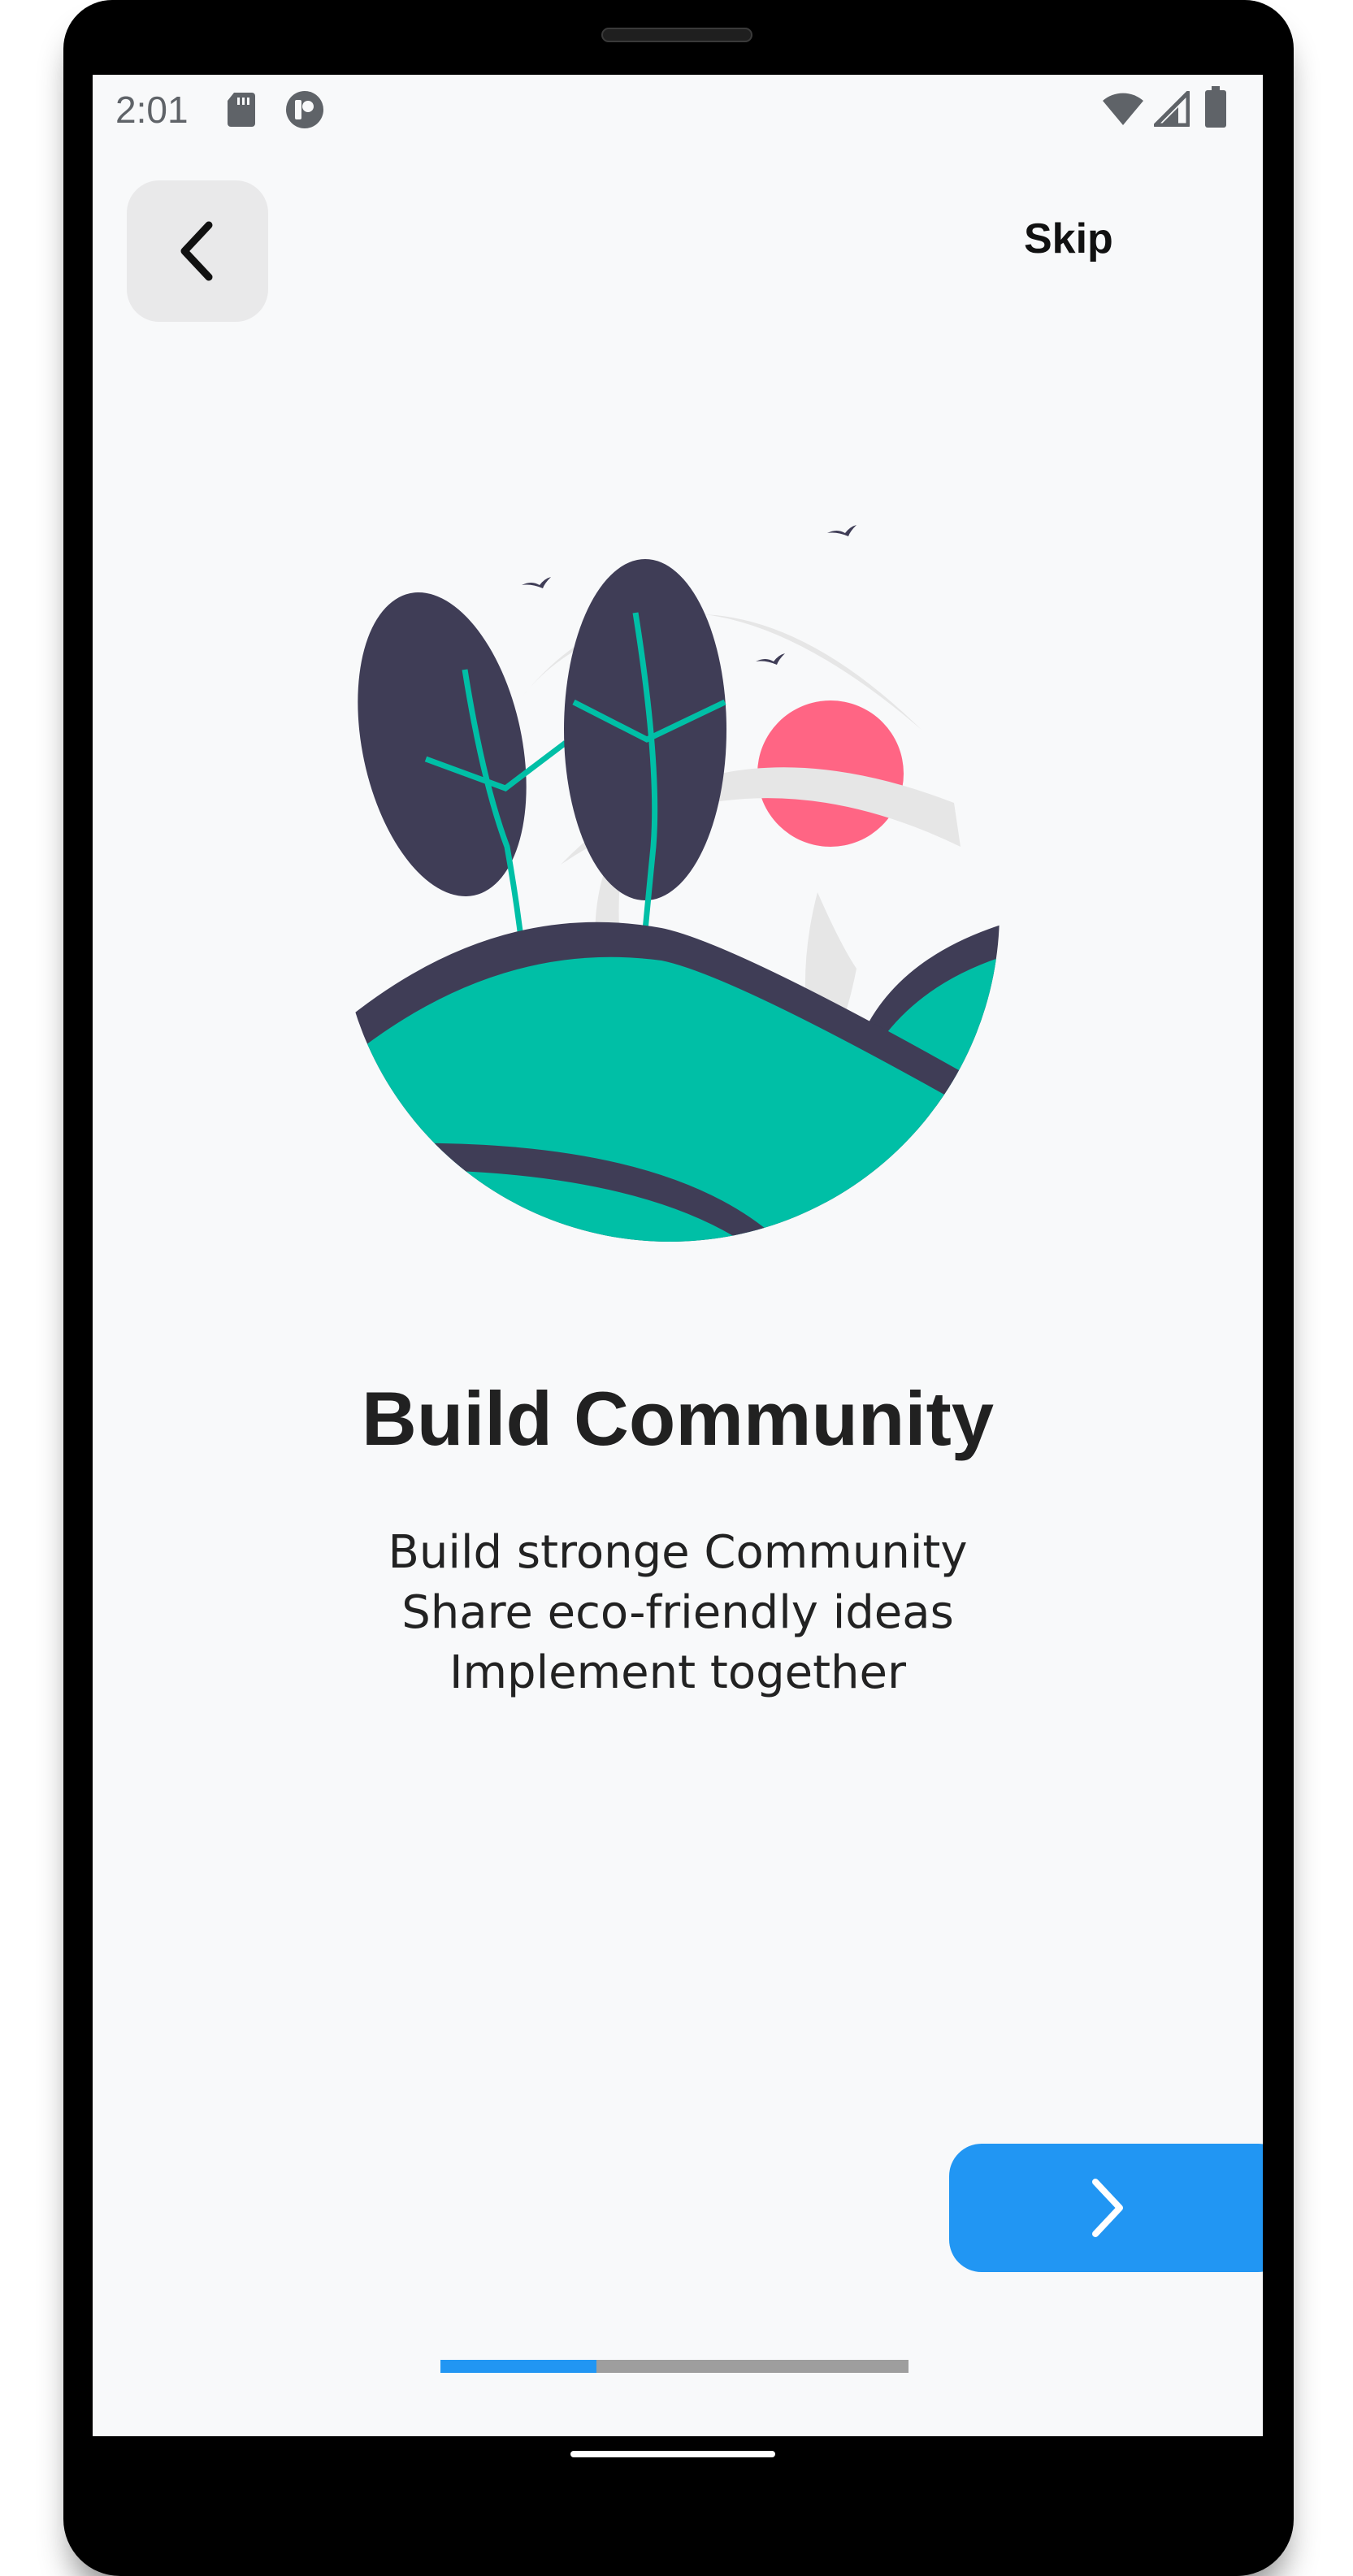 The image size is (1353, 2576). I want to click on chevron-left-icon, so click(197, 251).